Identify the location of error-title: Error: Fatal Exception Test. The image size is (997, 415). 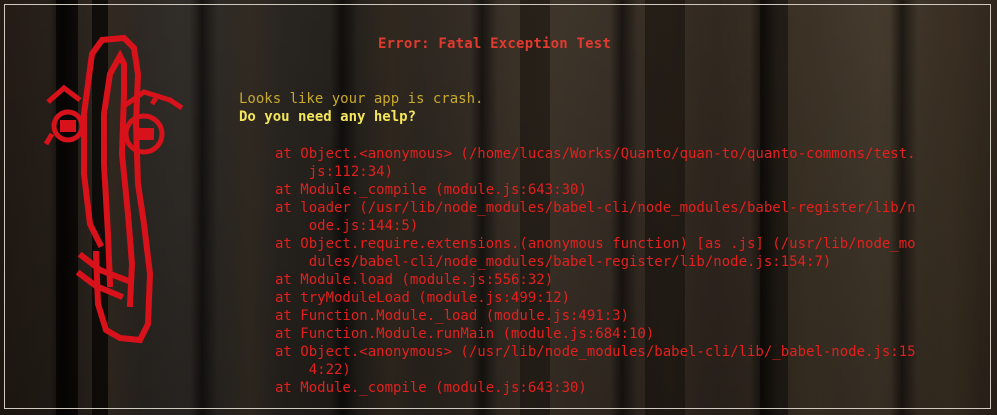
(494, 44).